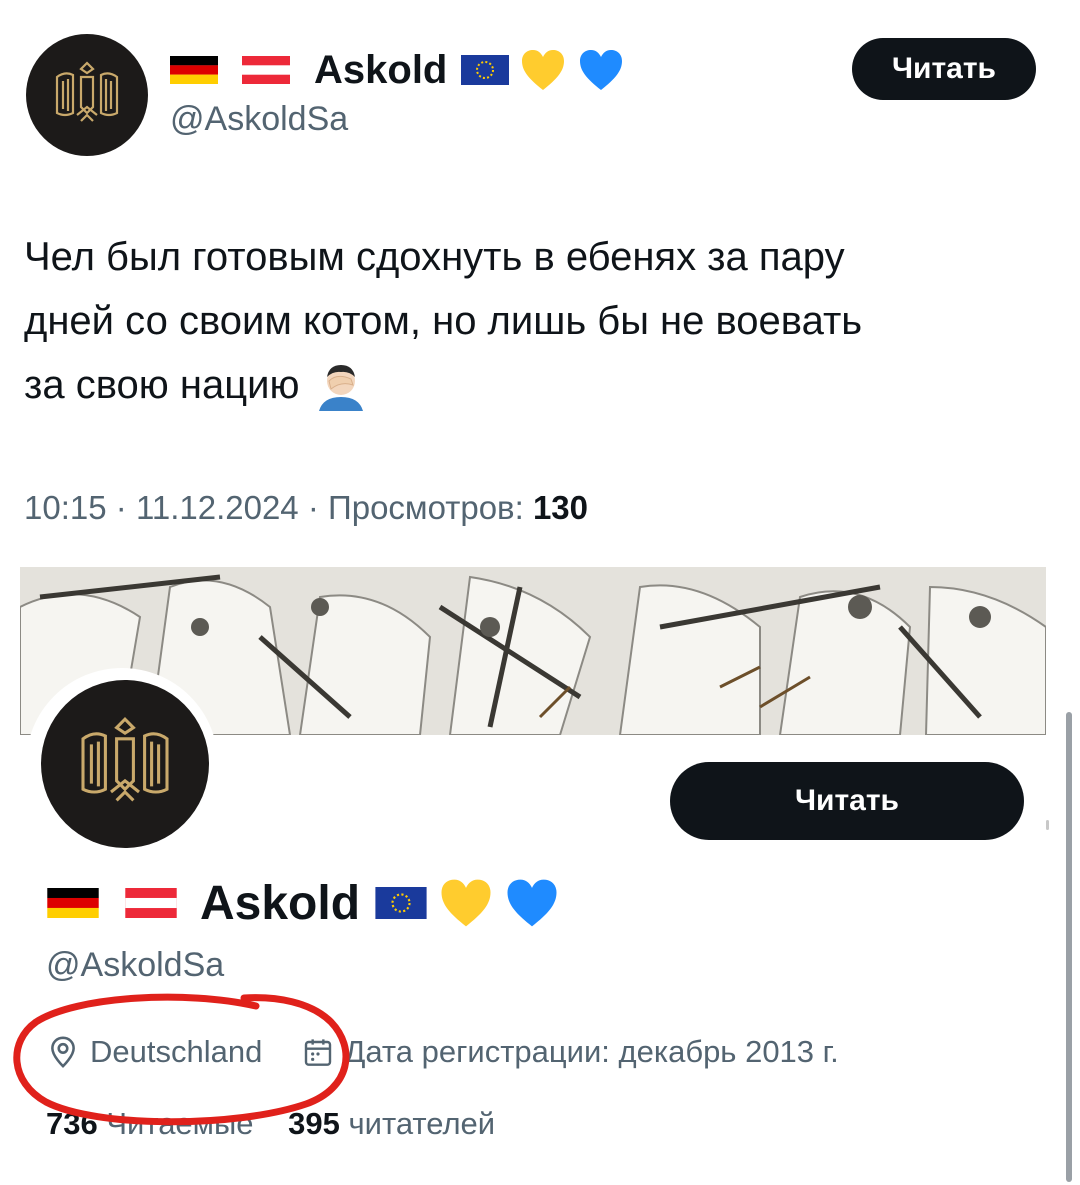 This screenshot has height=1185, width=1080. What do you see at coordinates (180, 1123) in the screenshot?
I see `following-label: Читаемые` at bounding box center [180, 1123].